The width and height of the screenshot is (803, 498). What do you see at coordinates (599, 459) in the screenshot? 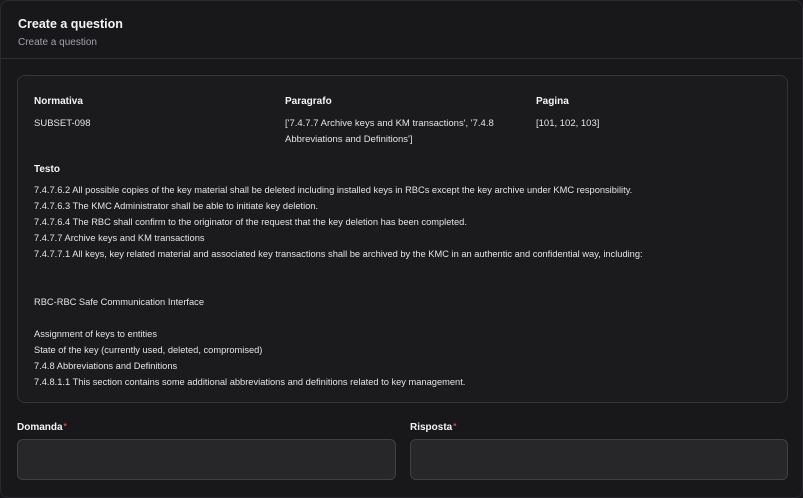
I see `risposta-input` at bounding box center [599, 459].